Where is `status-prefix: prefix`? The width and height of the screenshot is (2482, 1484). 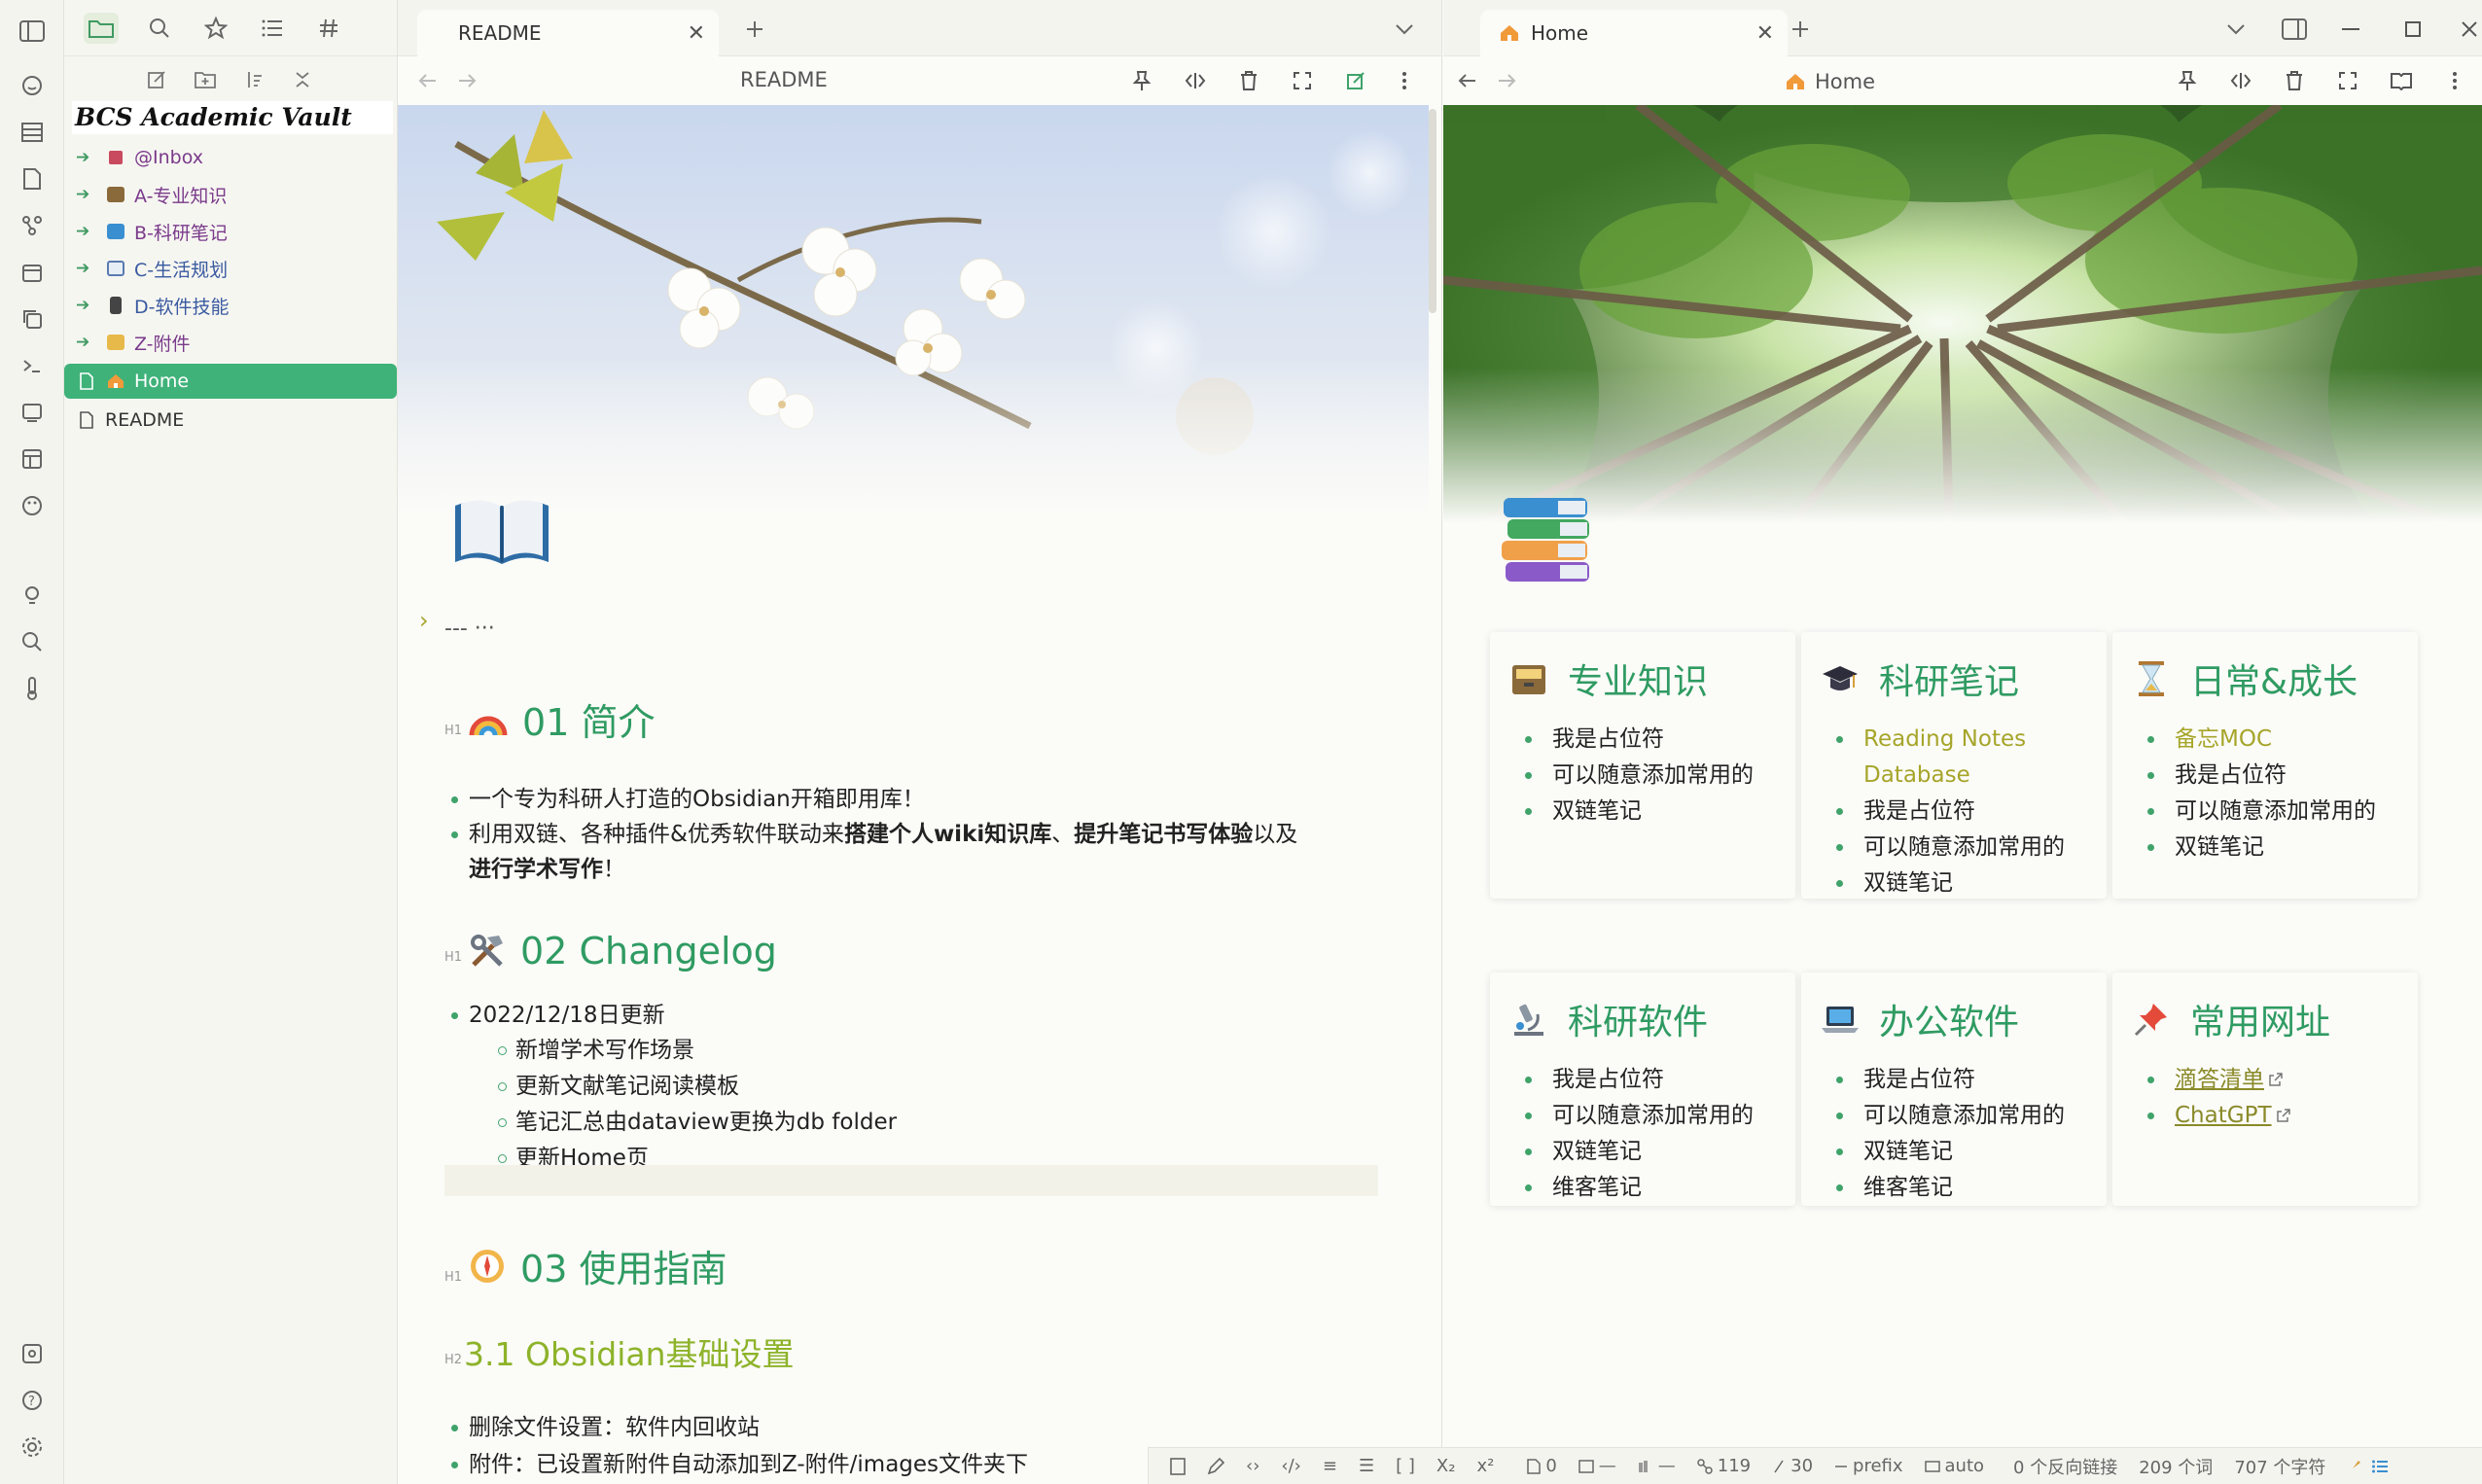
status-prefix: prefix is located at coordinates (1868, 1466).